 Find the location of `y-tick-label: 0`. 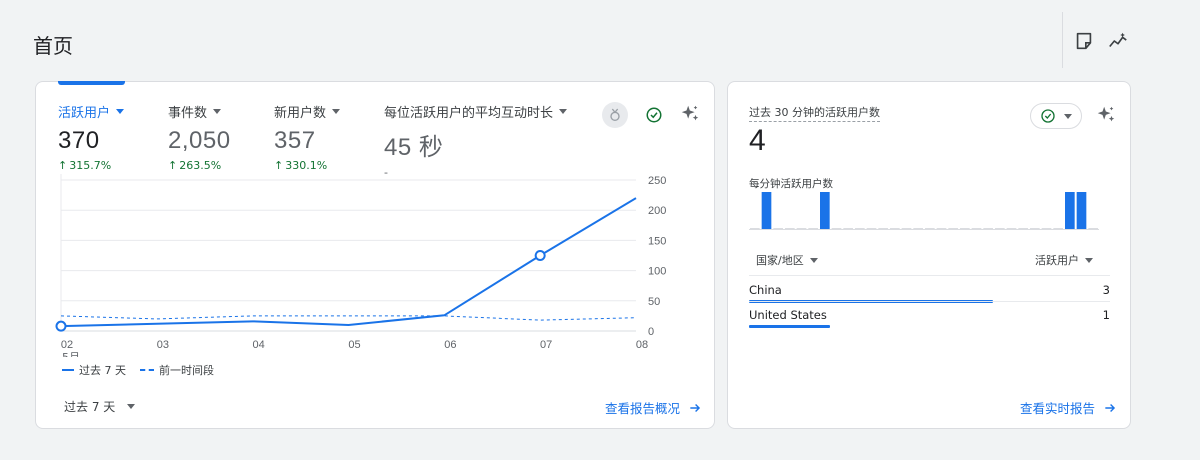

y-tick-label: 0 is located at coordinates (651, 332).